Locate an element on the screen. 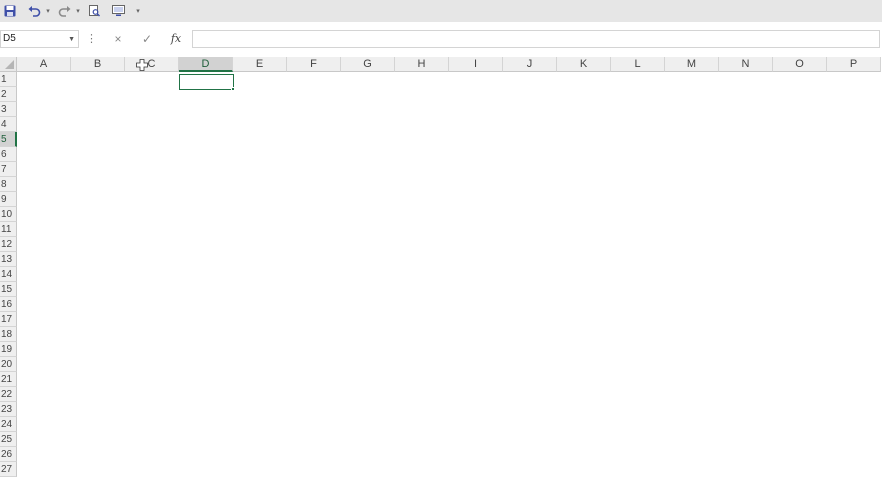  customize-toolbar-icon: ▾ is located at coordinates (138, 11).